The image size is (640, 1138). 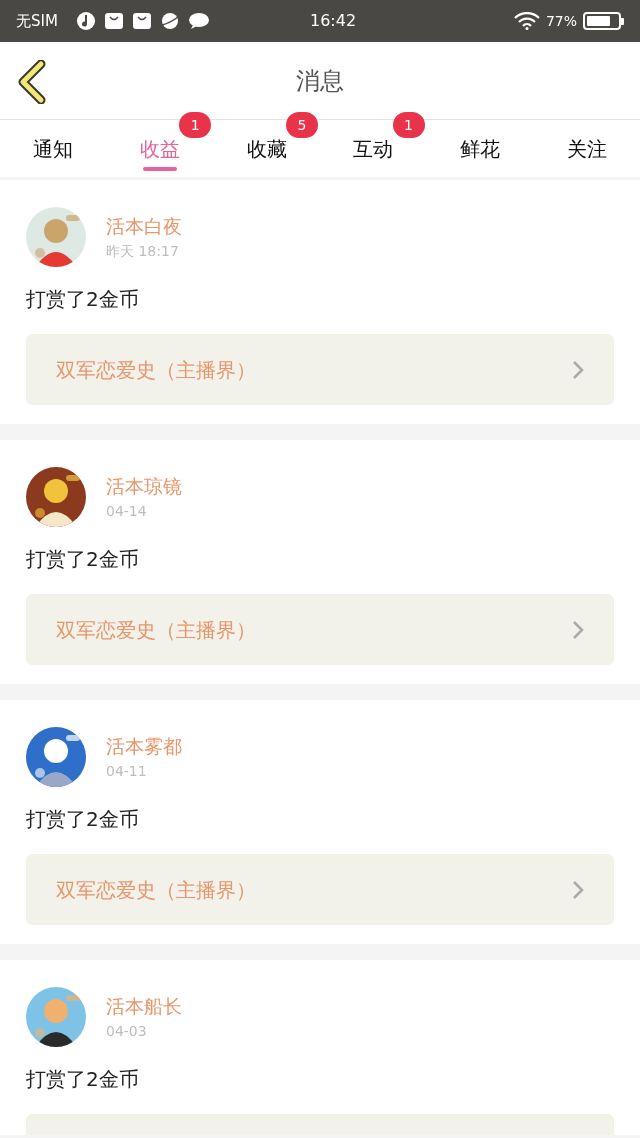 What do you see at coordinates (603, 21) in the screenshot?
I see `battery-icon` at bounding box center [603, 21].